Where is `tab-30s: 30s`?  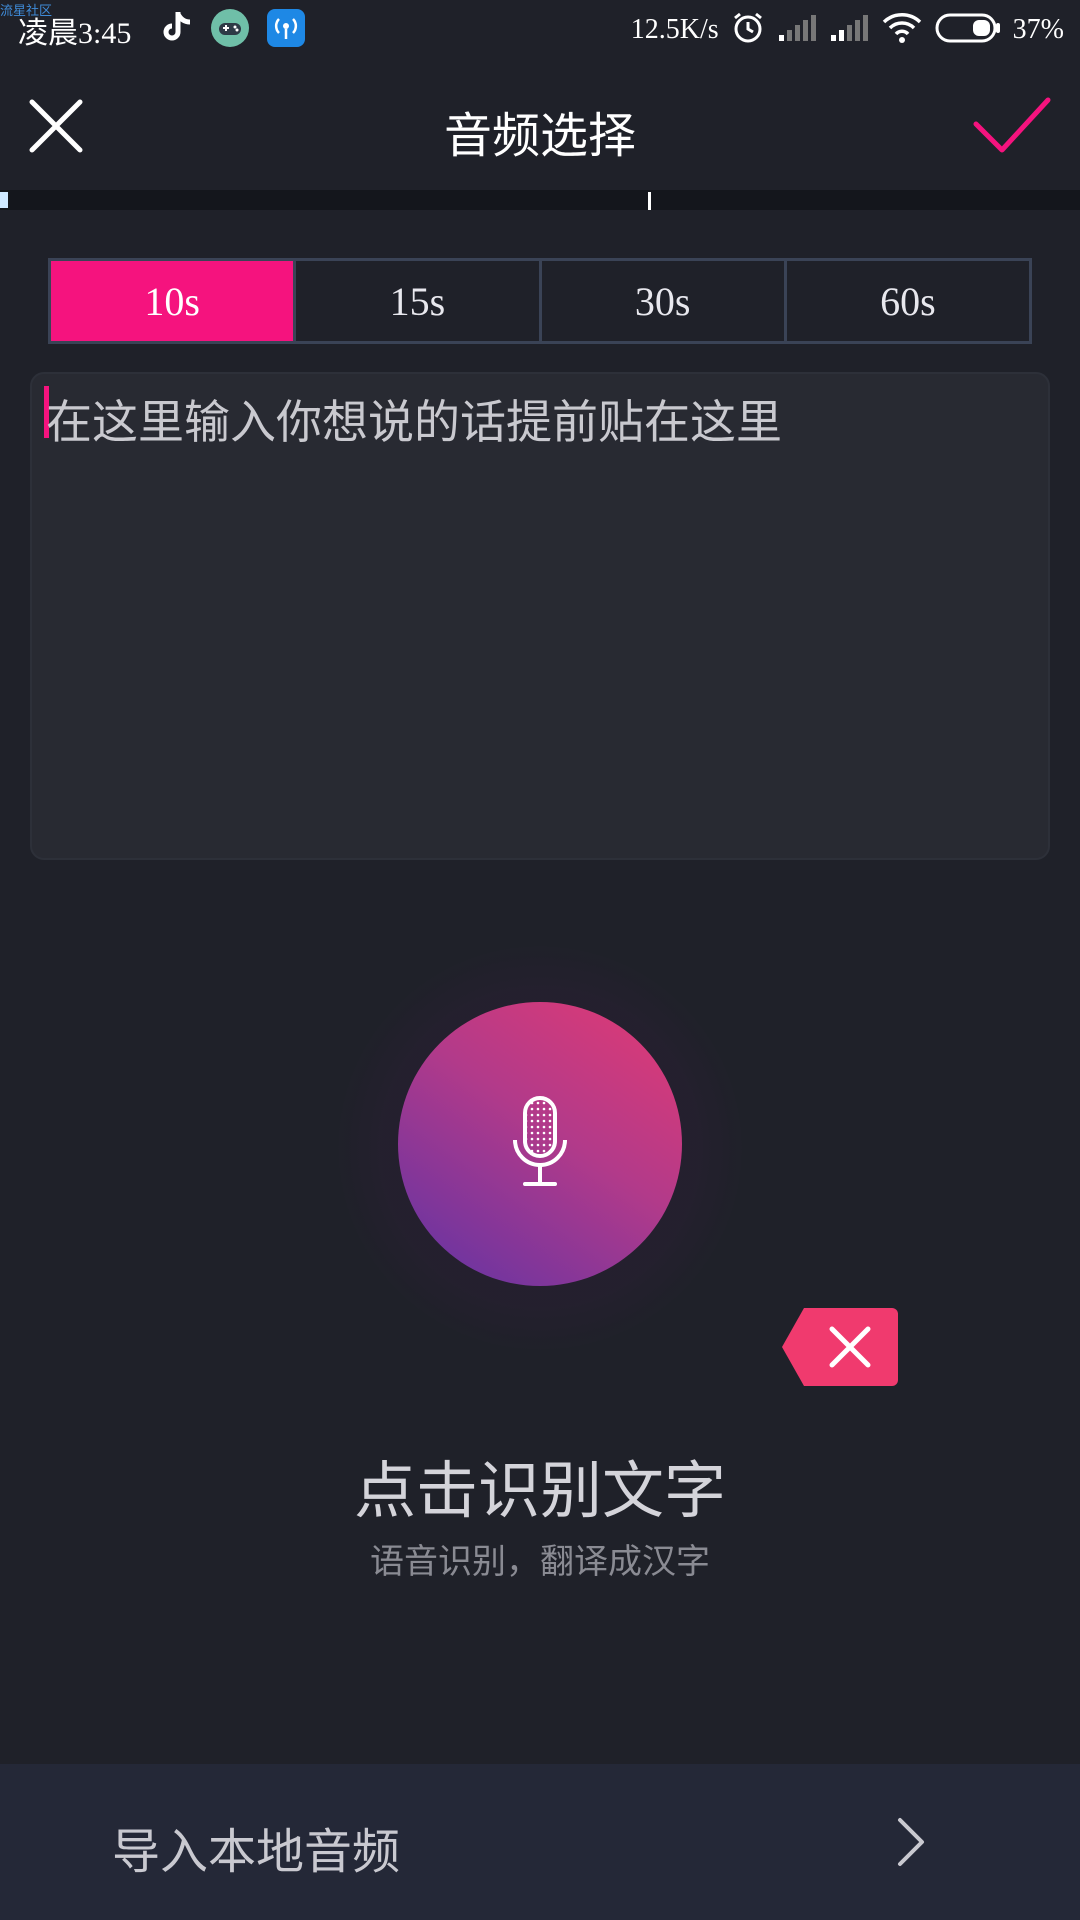 tab-30s: 30s is located at coordinates (664, 301).